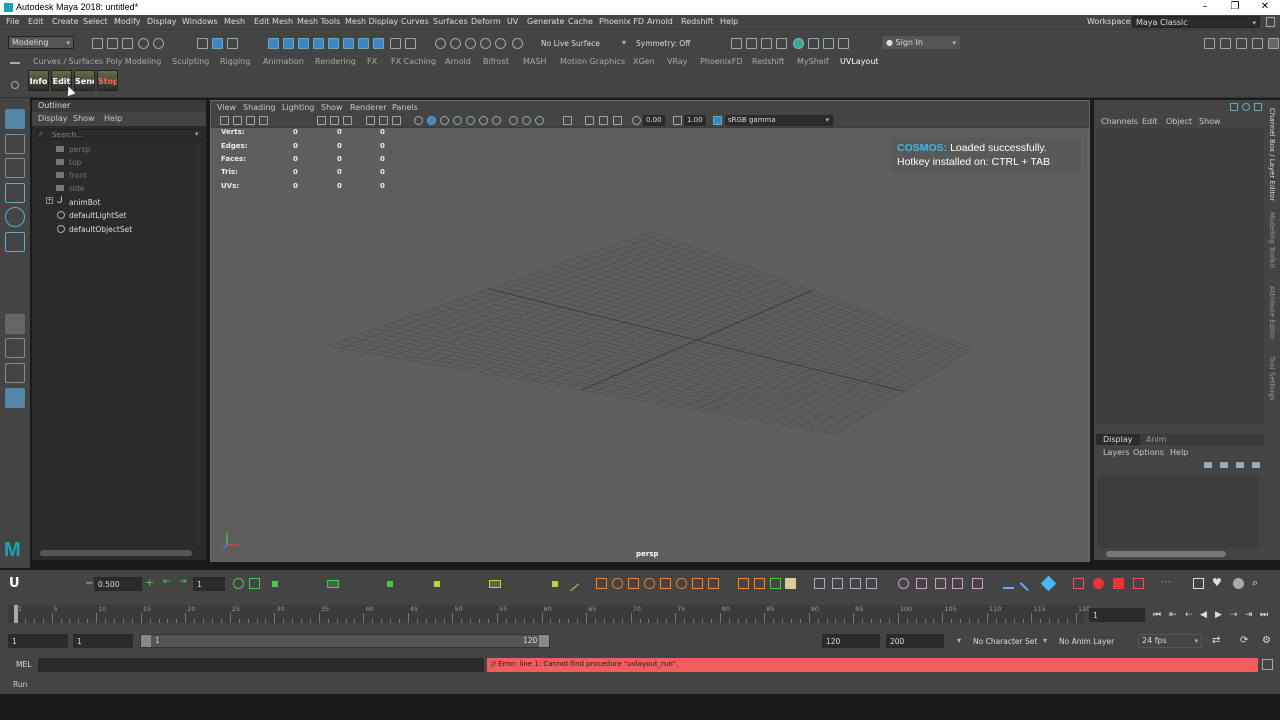 This screenshot has height=720, width=1280. Describe the element at coordinates (116, 553) in the screenshot. I see `outliner-horizontal-scrollbar` at that location.